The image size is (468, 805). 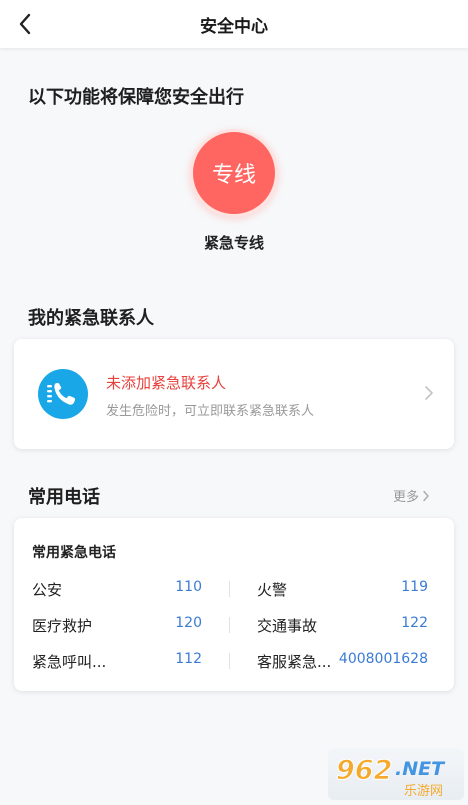 I want to click on site-watermark-logo: 962 .NET 乐游网, so click(x=396, y=774).